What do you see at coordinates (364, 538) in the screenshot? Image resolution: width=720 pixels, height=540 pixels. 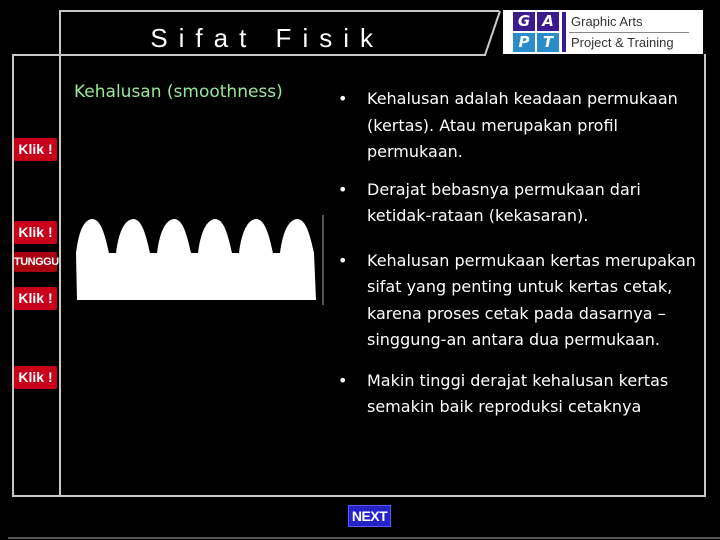 I see `bottom-rule` at bounding box center [364, 538].